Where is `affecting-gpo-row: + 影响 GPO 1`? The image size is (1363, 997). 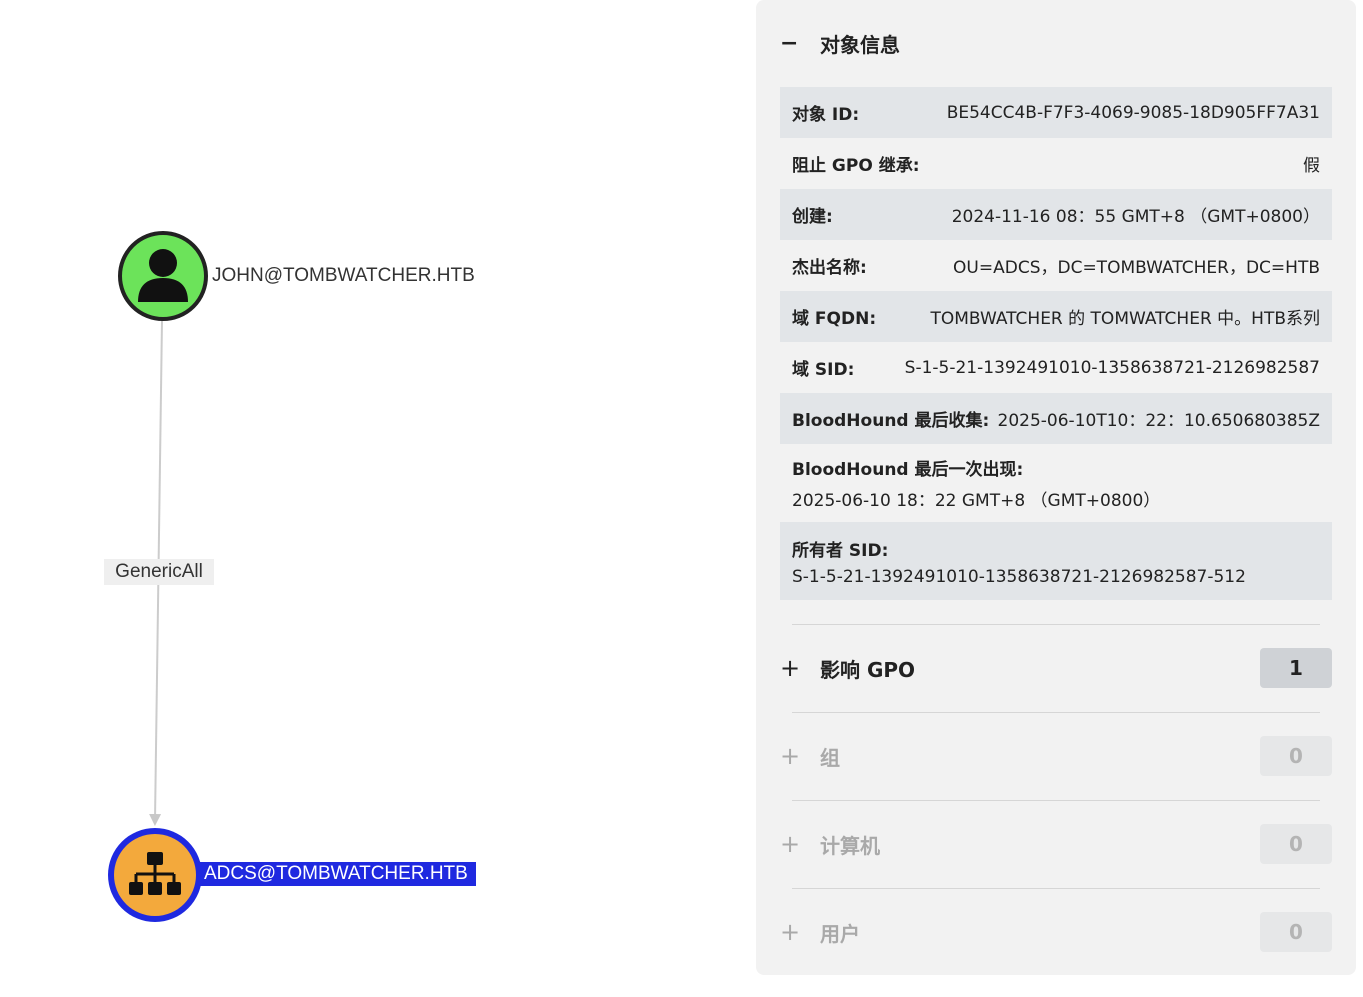 affecting-gpo-row: + 影响 GPO 1 is located at coordinates (1056, 668).